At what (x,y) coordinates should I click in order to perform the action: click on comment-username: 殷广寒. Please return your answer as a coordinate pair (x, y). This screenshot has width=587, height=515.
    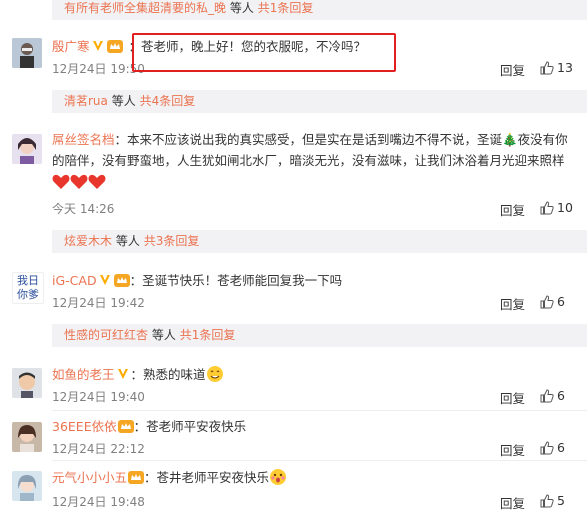
    Looking at the image, I should click on (71, 46).